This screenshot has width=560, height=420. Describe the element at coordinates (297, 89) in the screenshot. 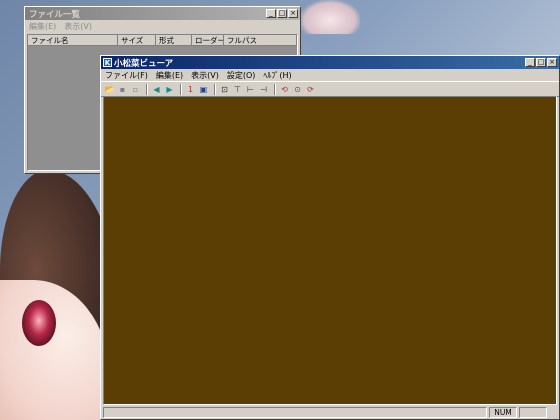

I see `rotate-icon: ⊙` at that location.